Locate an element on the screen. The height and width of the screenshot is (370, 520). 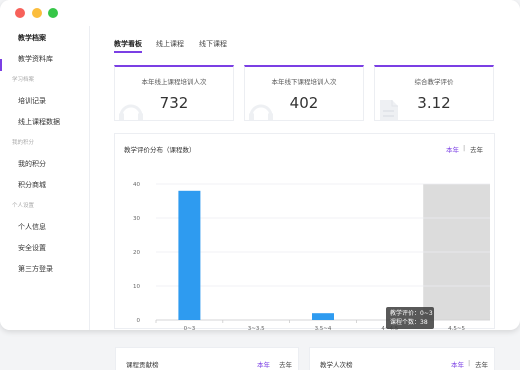
course-contribution-card: 课程贡献榜 本年 去年 is located at coordinates (207, 358).